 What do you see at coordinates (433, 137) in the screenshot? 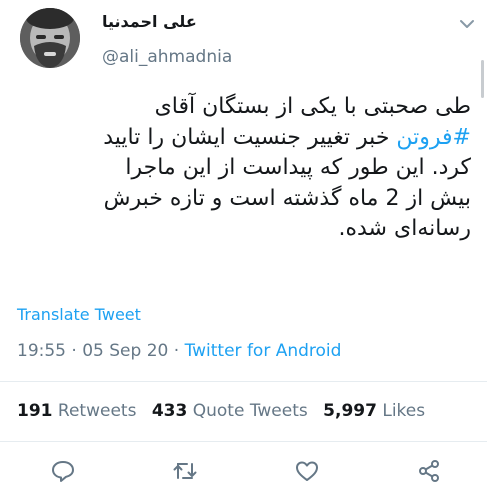
I see `hashtag-link: #فروتن` at bounding box center [433, 137].